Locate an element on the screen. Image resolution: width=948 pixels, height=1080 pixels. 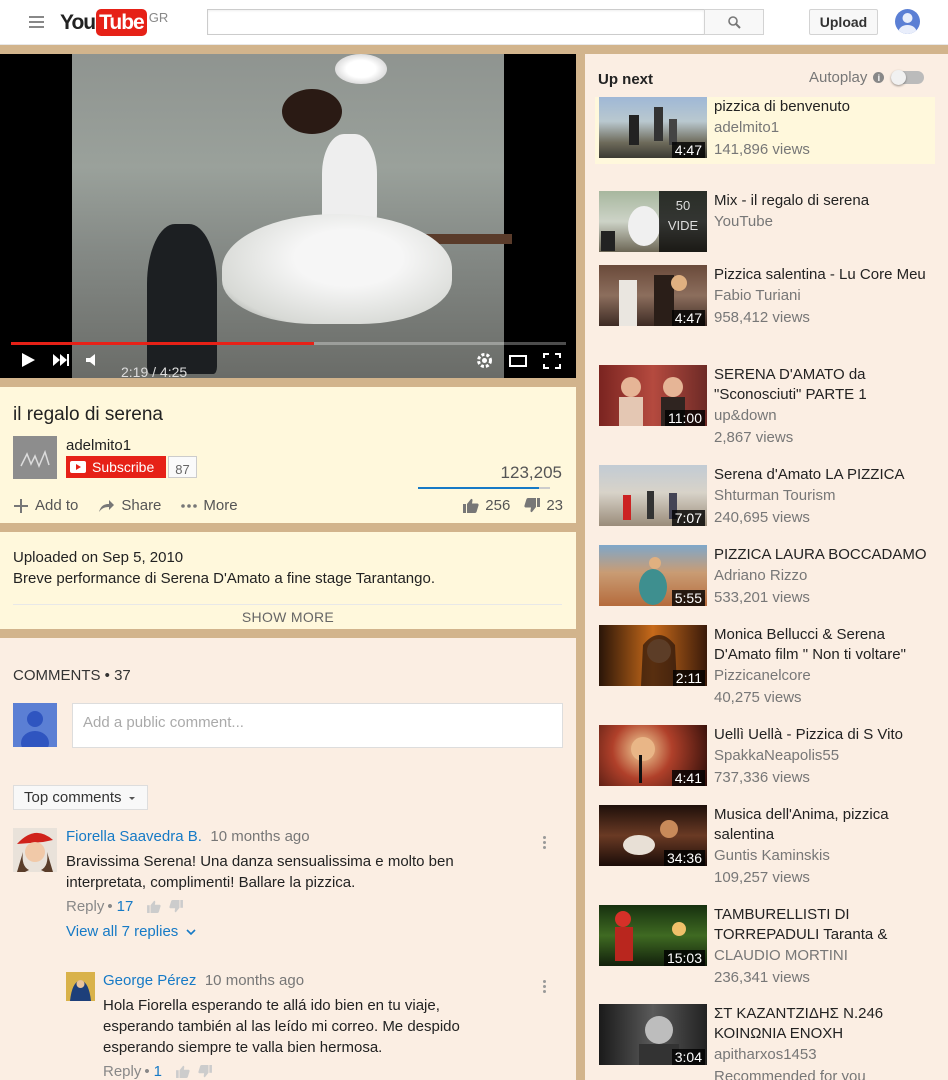
related-video-channel: adelmito1 is located at coordinates (747, 127).